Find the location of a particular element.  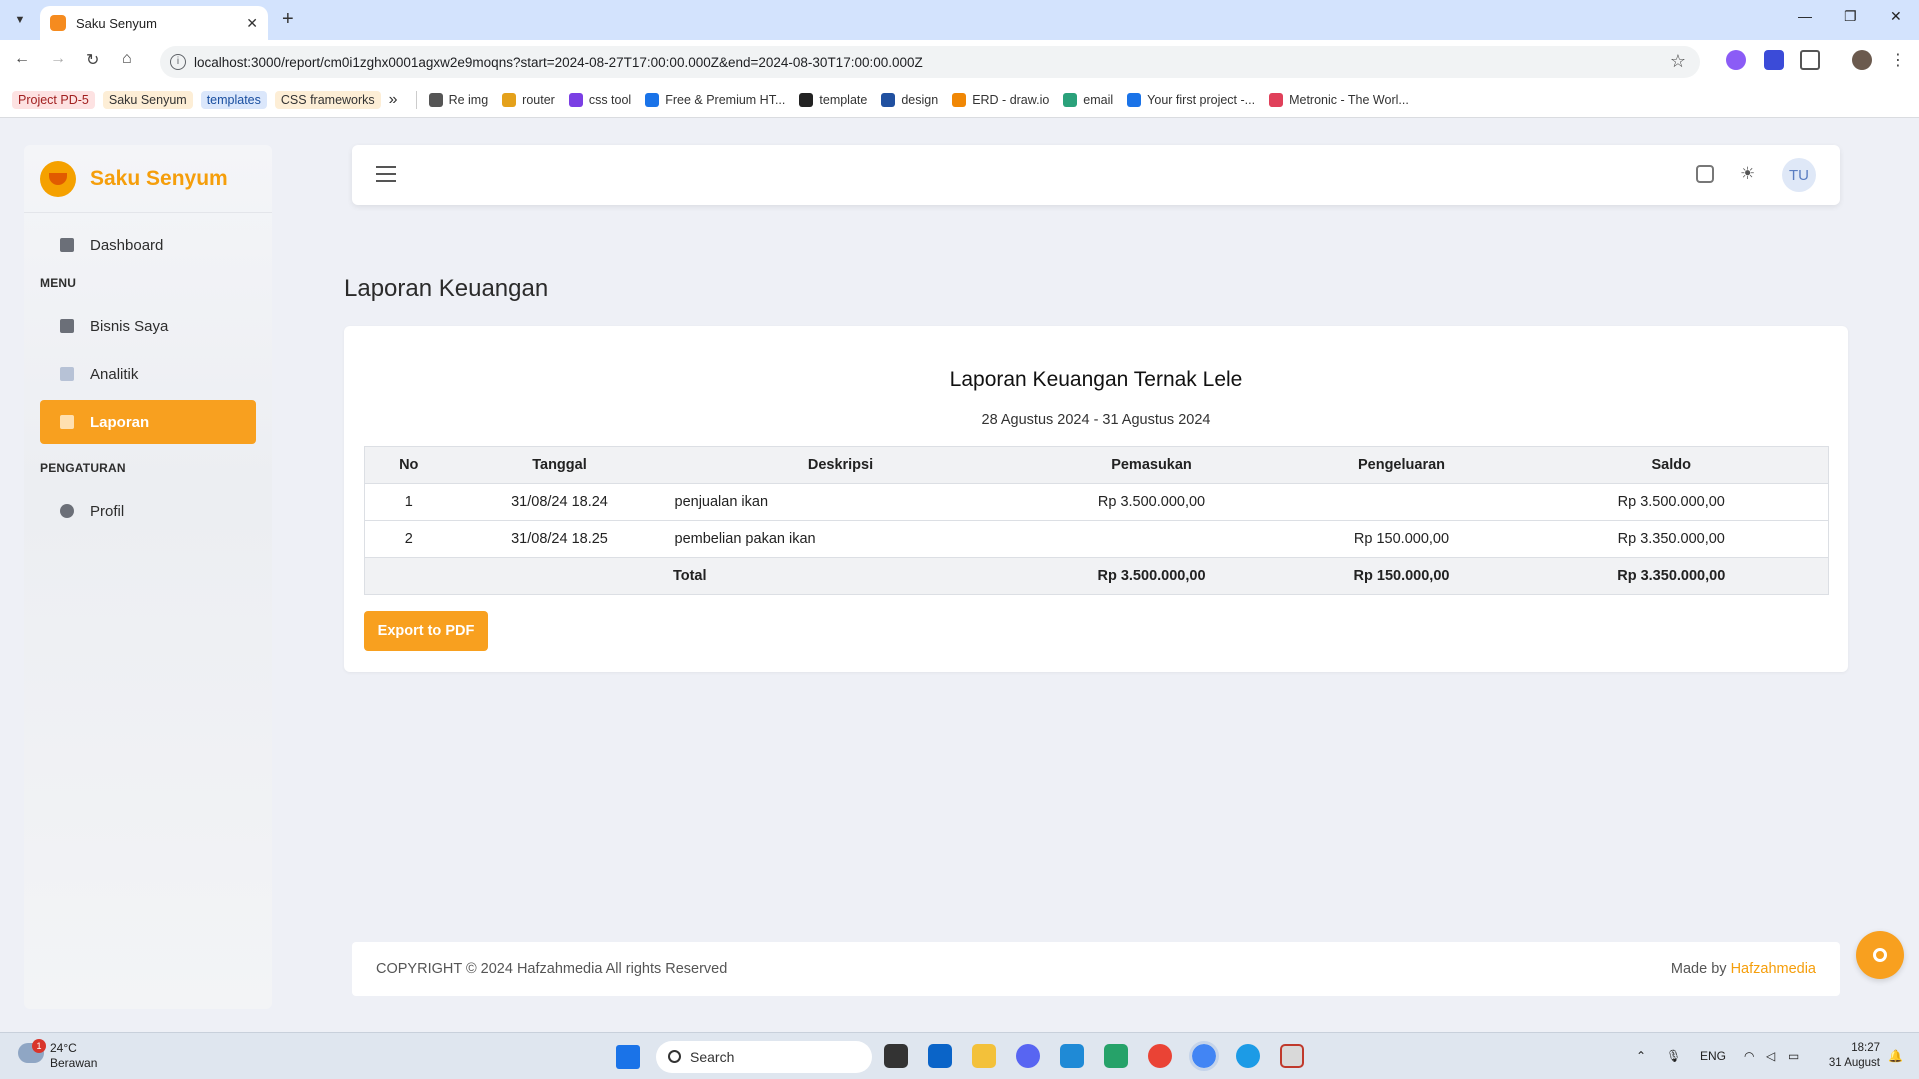

cell-deskripsi: pembelian pakan ikan is located at coordinates (840, 539).